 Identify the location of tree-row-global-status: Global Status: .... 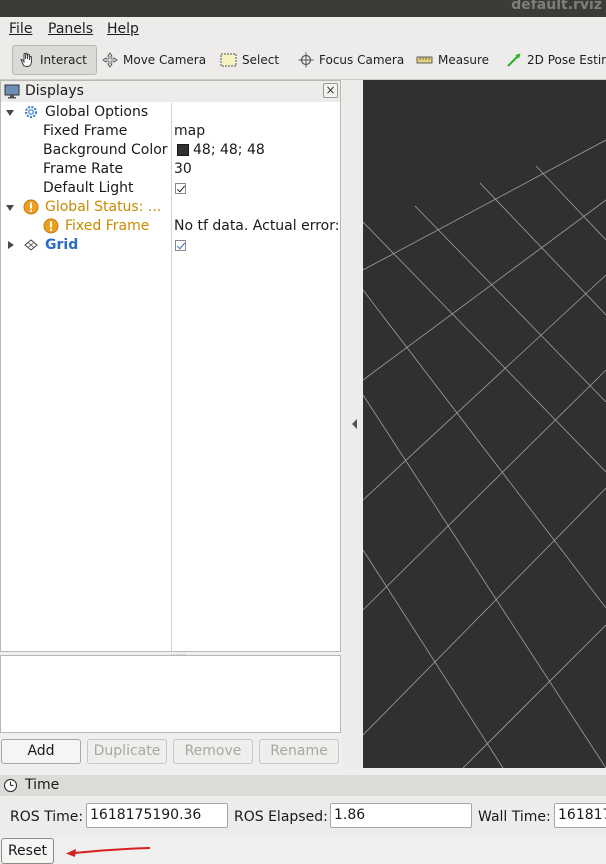
(170, 207).